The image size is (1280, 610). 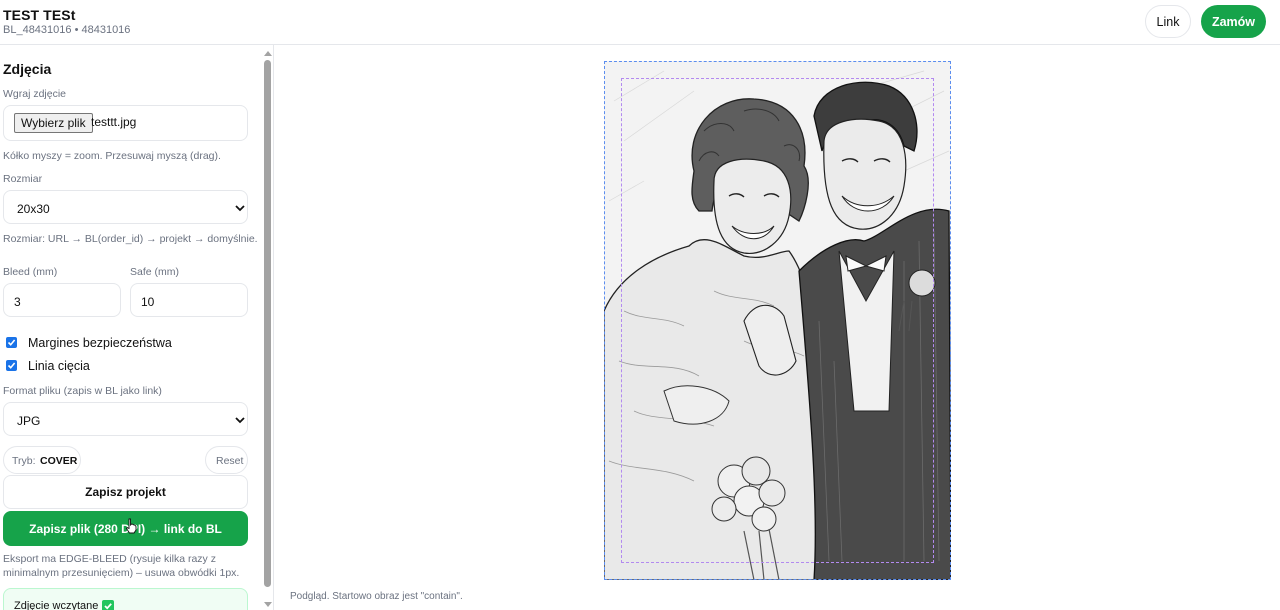 What do you see at coordinates (53, 123) in the screenshot?
I see `choose-file-button: Wybierz plik` at bounding box center [53, 123].